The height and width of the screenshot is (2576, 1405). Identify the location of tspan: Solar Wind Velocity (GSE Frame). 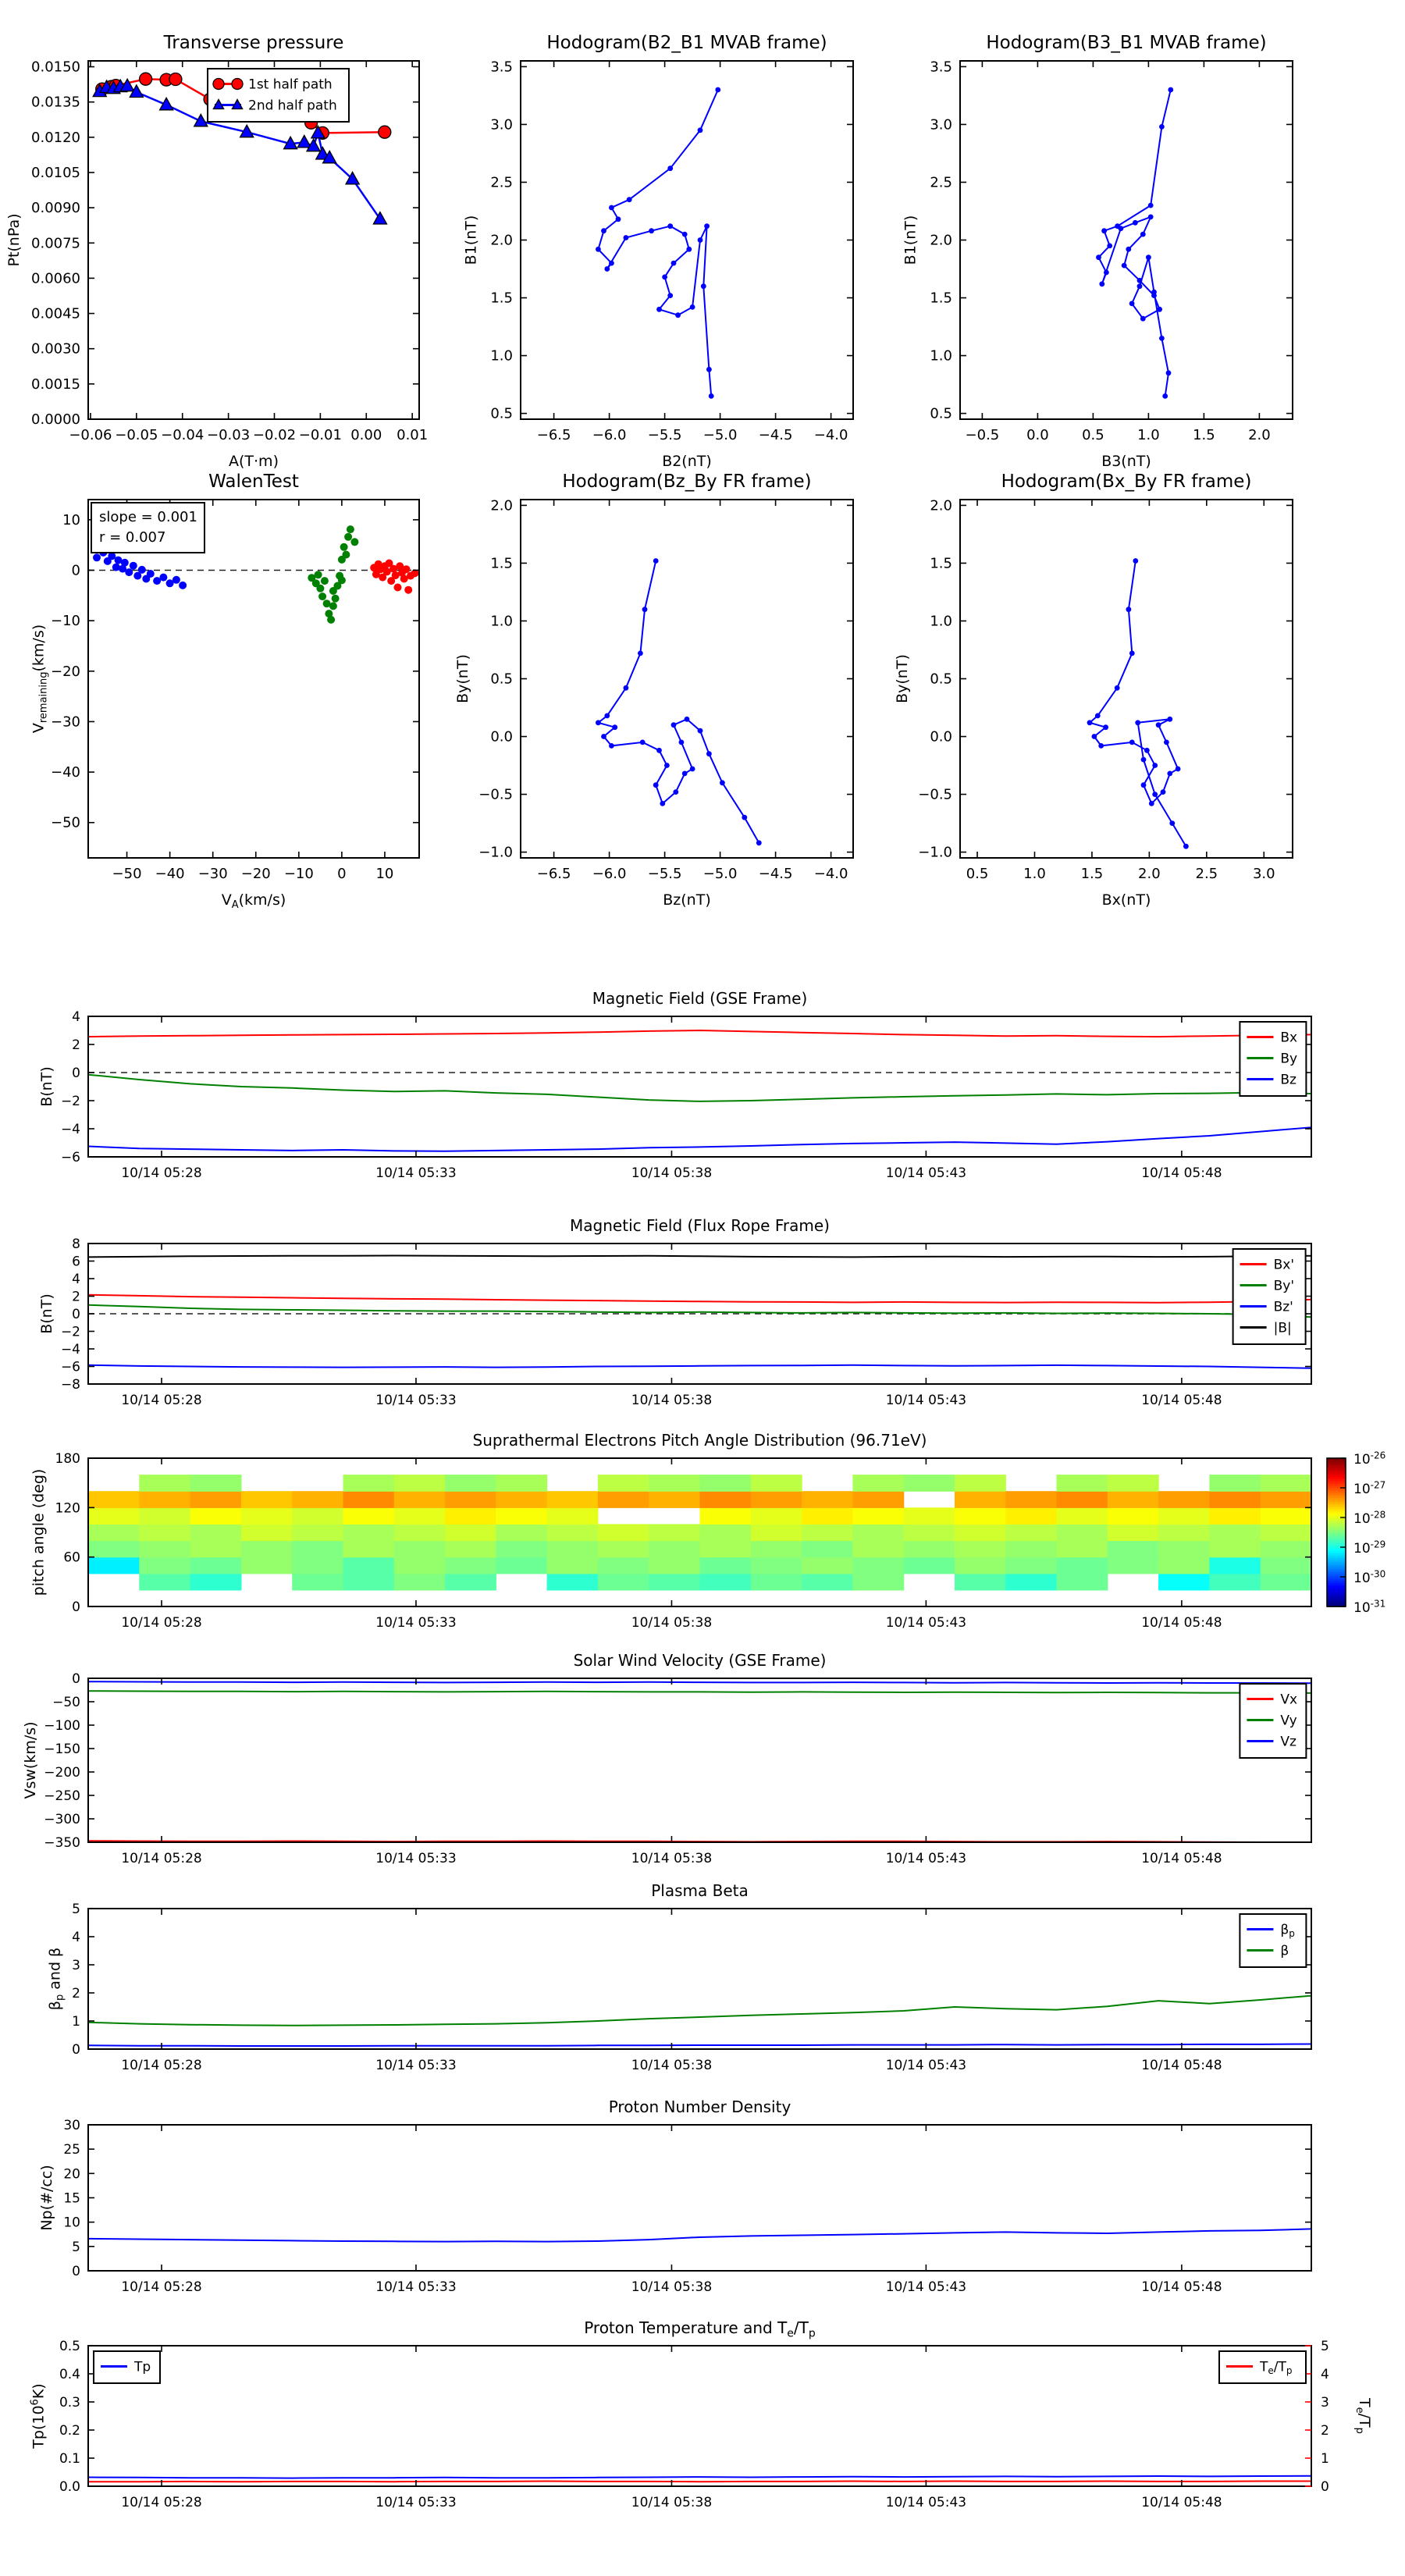
(701, 1660).